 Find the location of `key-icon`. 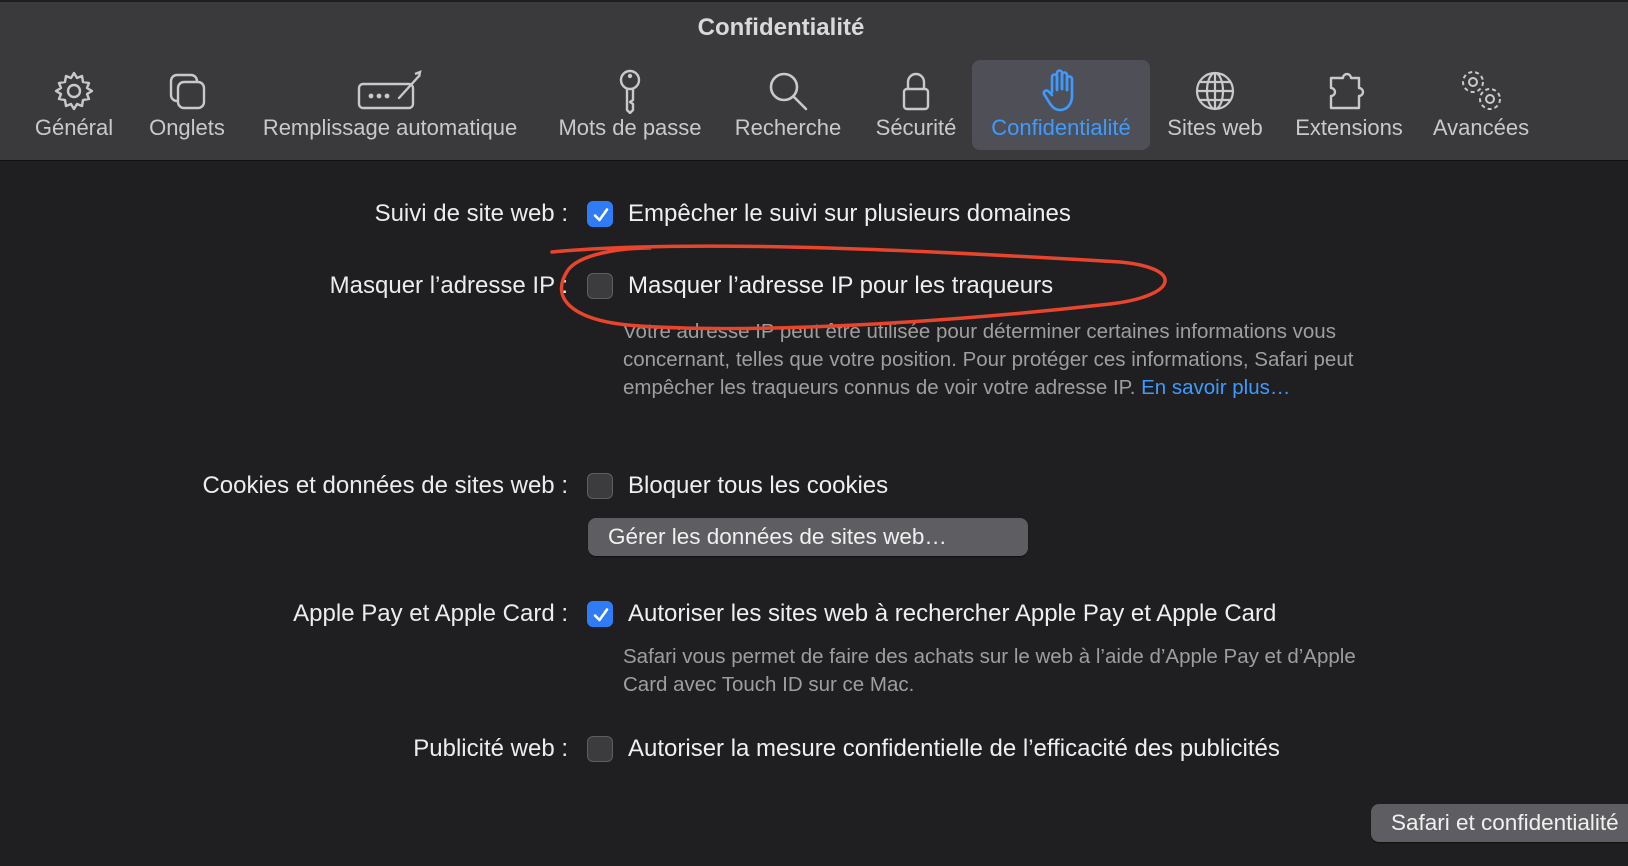

key-icon is located at coordinates (630, 91).